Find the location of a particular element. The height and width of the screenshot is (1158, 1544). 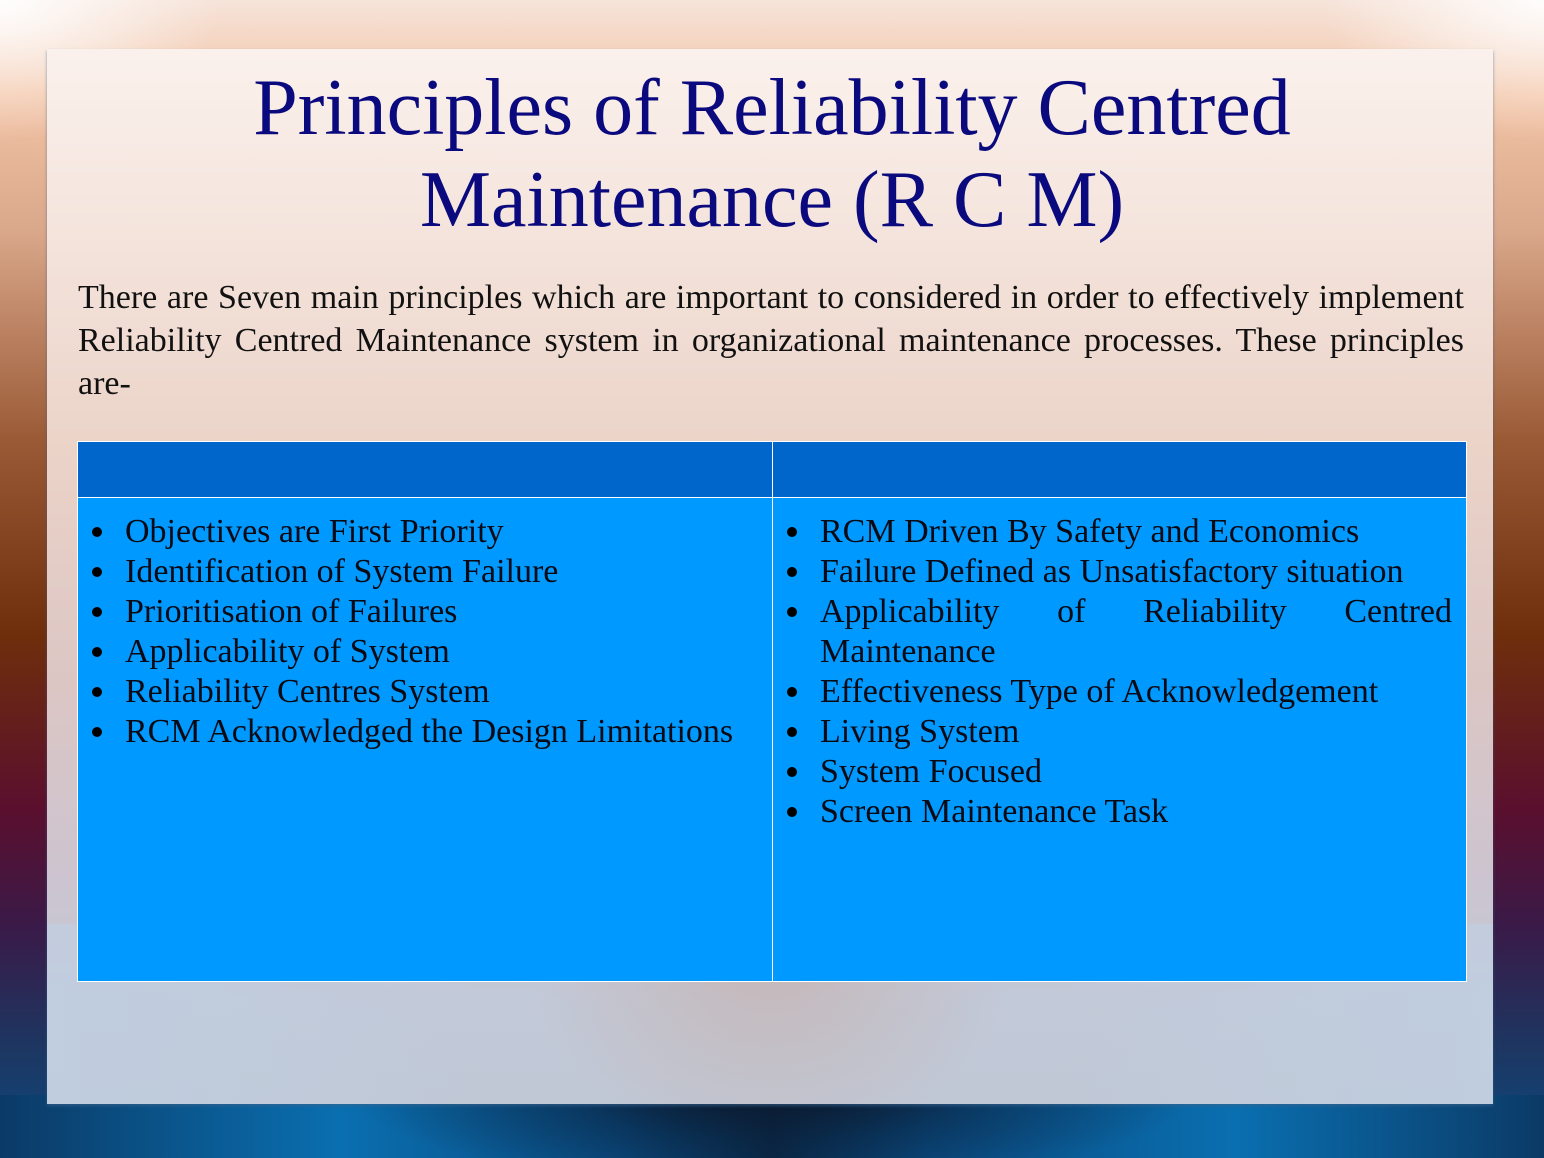

list-item-text: Applicability of System is located at coordinates (287, 651).